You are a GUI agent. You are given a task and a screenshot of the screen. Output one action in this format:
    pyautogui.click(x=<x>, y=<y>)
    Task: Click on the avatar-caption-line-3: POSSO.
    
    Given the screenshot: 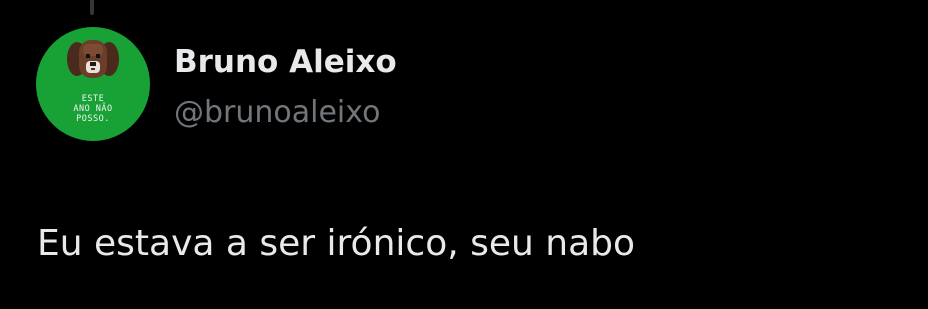 What is the action you would take?
    pyautogui.click(x=93, y=119)
    